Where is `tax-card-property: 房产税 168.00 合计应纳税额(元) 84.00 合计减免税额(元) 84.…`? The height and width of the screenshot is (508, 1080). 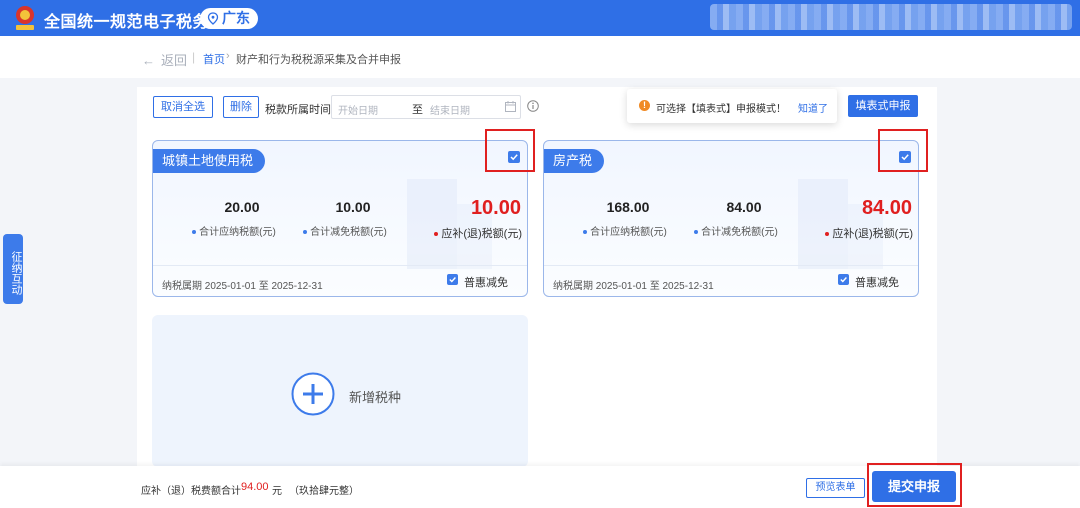
tax-card-property: 房产税 168.00 合计应纳税额(元) 84.00 合计减免税额(元) 84.… is located at coordinates (731, 218).